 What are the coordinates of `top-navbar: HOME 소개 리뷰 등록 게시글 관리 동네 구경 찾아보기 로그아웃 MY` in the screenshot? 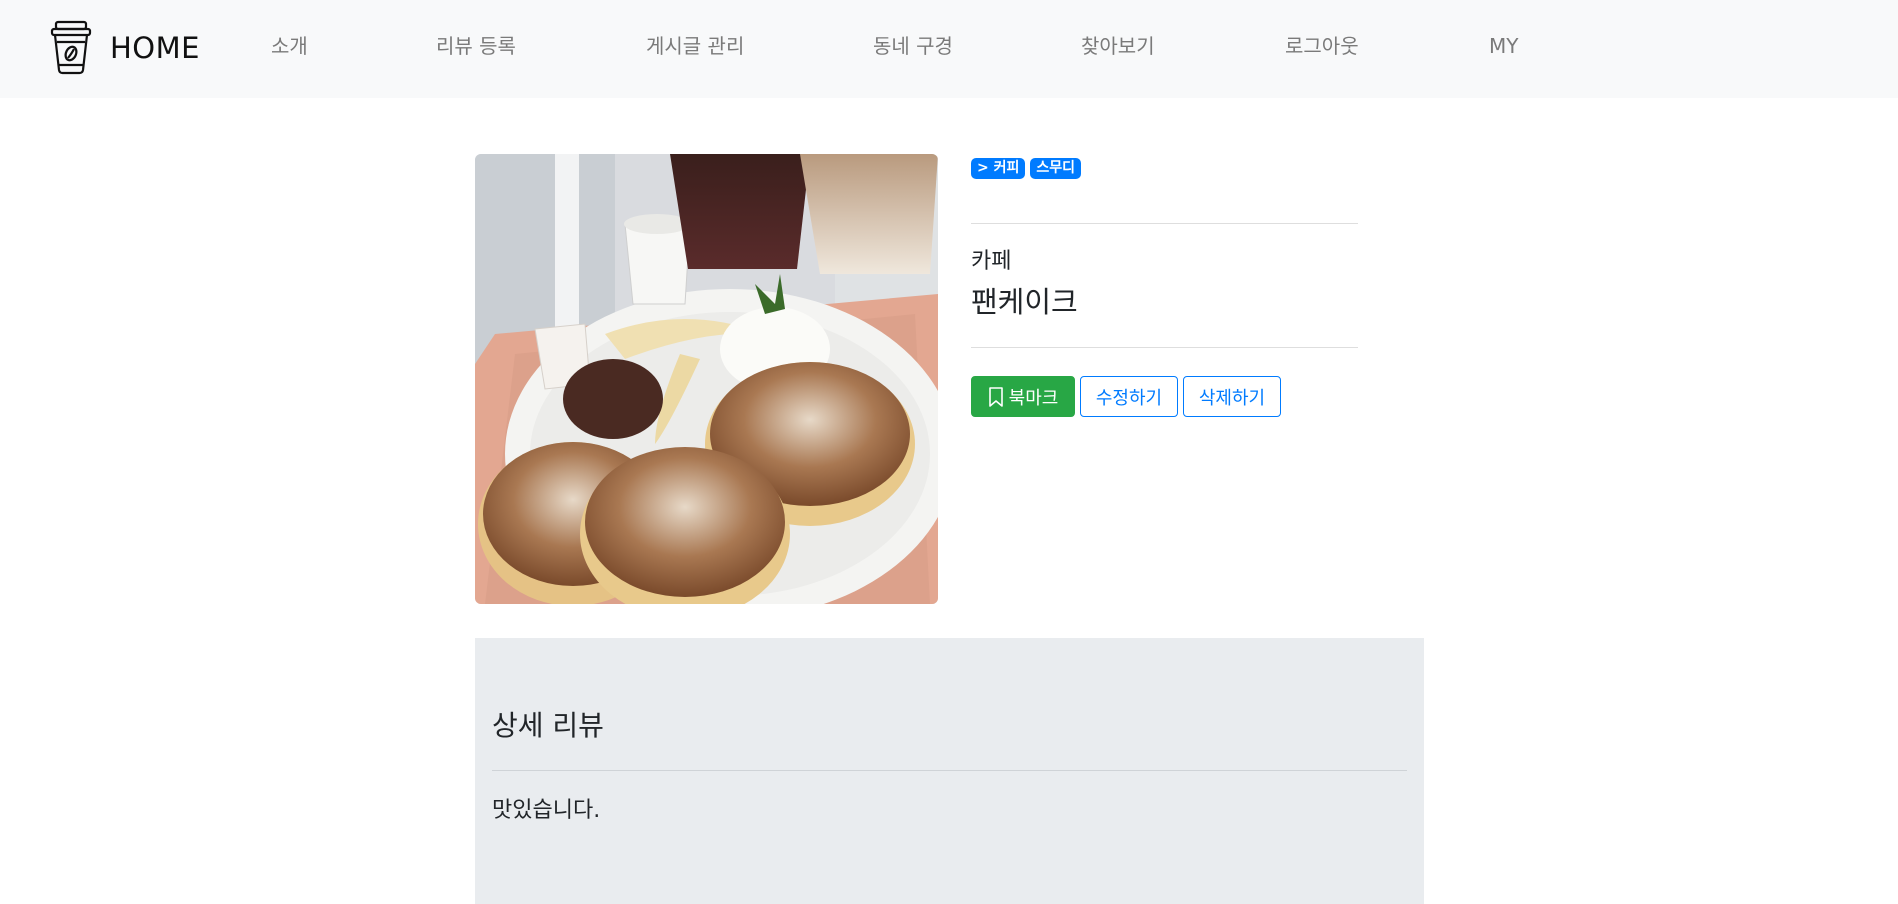 It's located at (949, 49).